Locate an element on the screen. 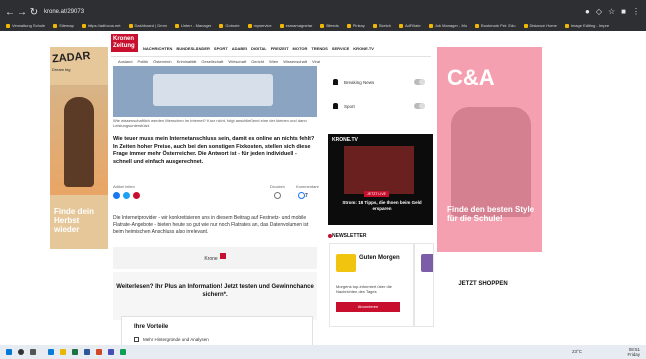 This screenshot has width=646, height=359. profile-icon: ● is located at coordinates (587, 11).